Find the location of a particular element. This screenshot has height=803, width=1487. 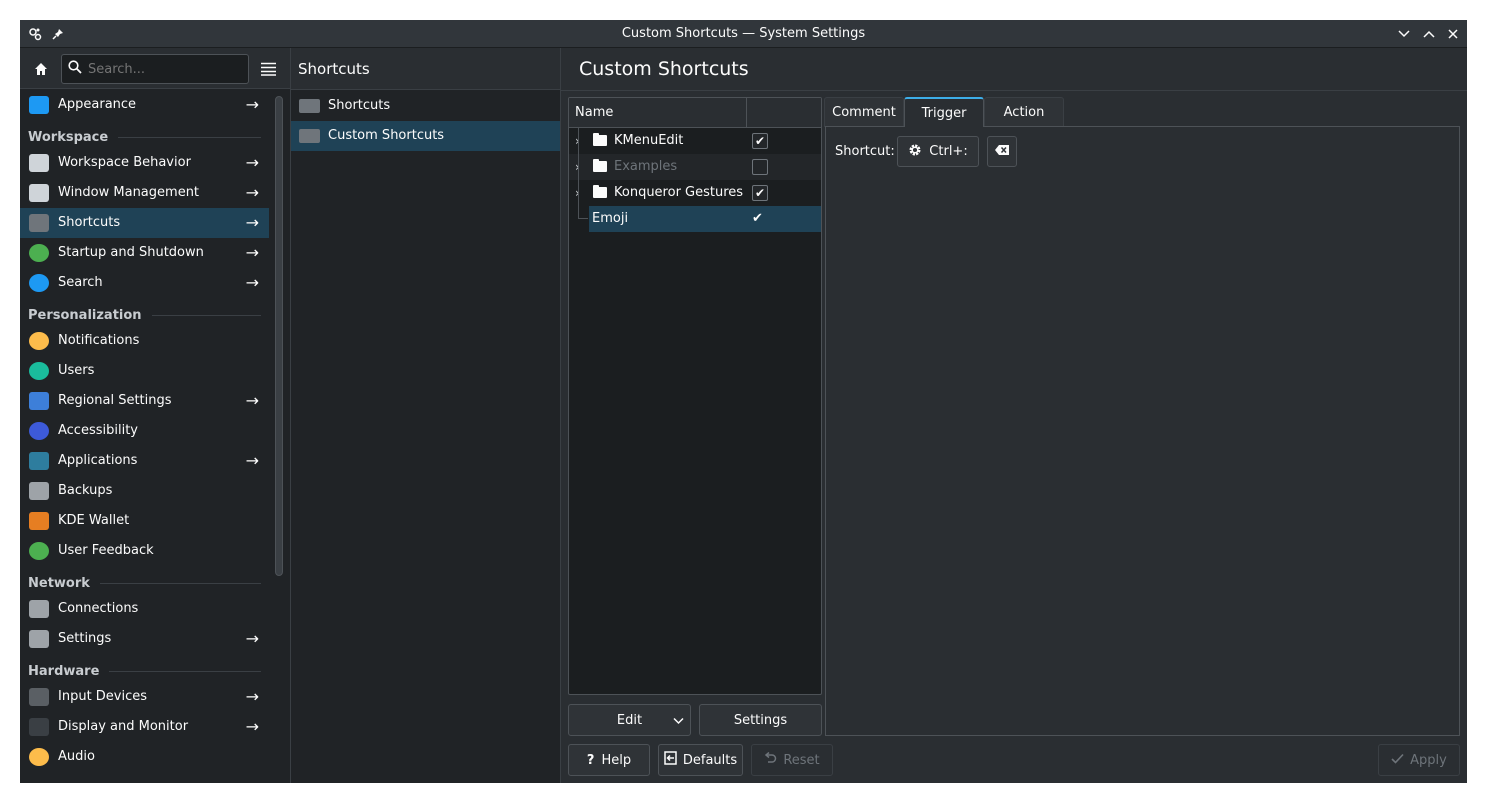

title-bar: Custom Shortcuts — System Settings is located at coordinates (743, 34).